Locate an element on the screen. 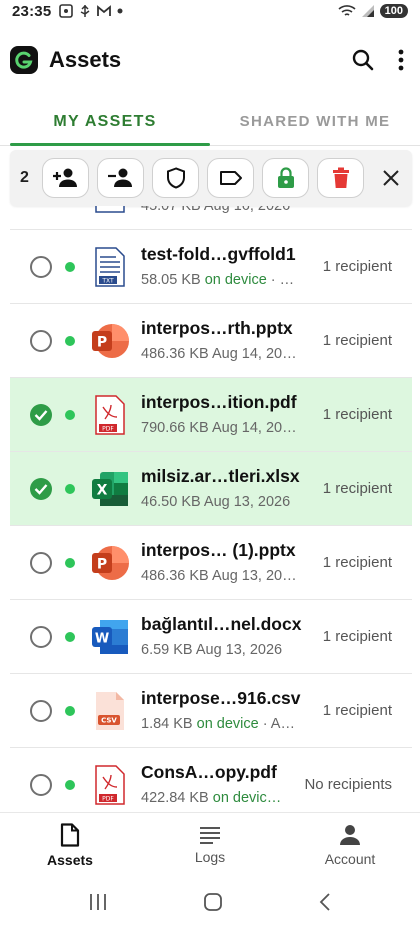 The height and width of the screenshot is (925, 420). usb-icon is located at coordinates (85, 10).